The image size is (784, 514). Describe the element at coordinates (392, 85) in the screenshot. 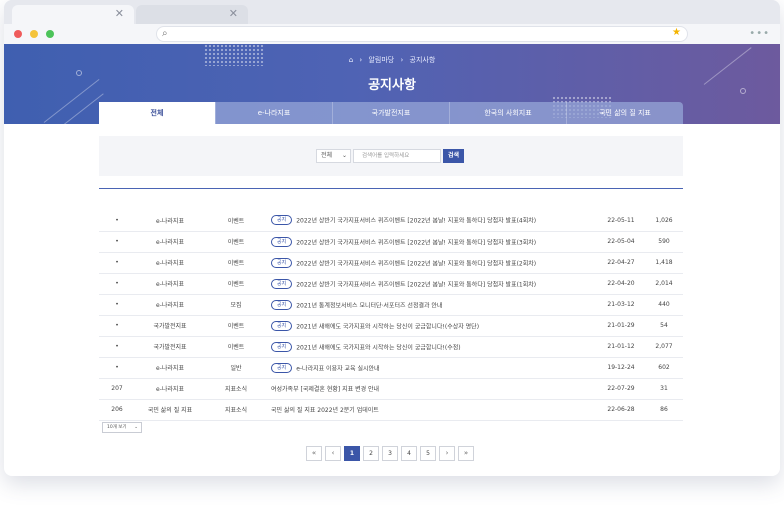

I see `page-title: 공지사항` at that location.